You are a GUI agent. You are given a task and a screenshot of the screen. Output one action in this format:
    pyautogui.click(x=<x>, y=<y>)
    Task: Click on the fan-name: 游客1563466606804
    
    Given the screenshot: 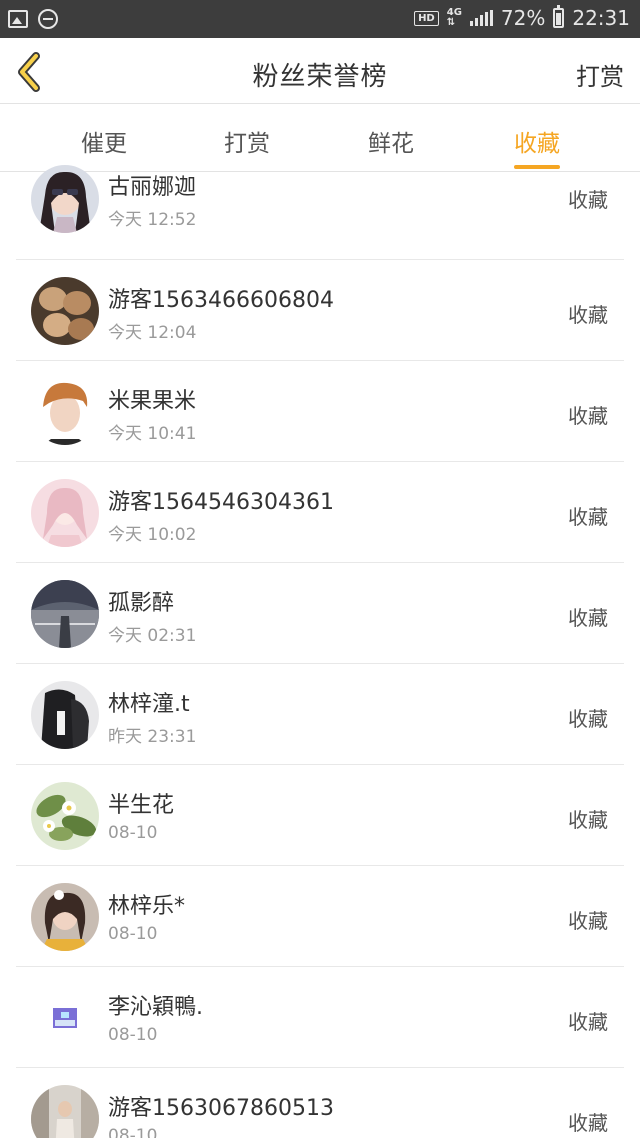 What is the action you would take?
    pyautogui.click(x=221, y=300)
    